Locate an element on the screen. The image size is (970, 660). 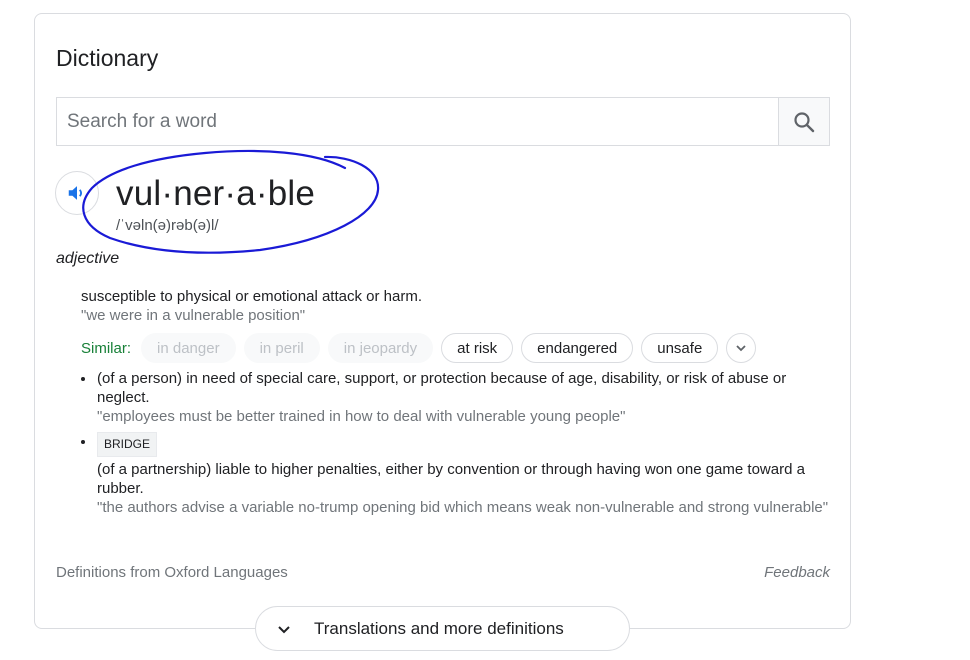
similar-chip-in-jeopardy: in jeopardy is located at coordinates (380, 348).